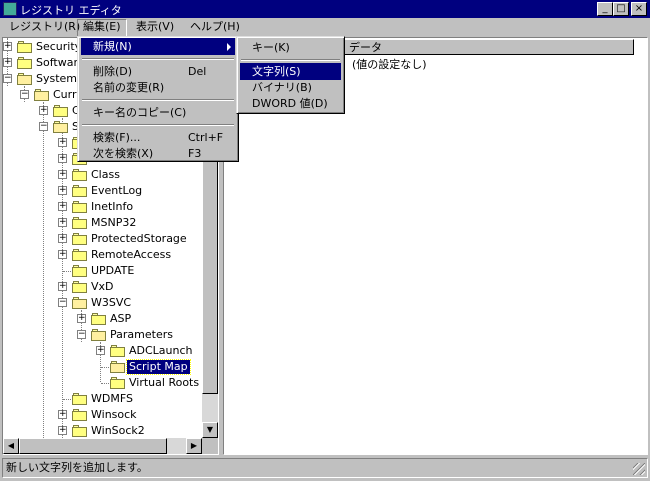  What do you see at coordinates (102, 287) in the screenshot?
I see `tree-node-label: VxD` at bounding box center [102, 287].